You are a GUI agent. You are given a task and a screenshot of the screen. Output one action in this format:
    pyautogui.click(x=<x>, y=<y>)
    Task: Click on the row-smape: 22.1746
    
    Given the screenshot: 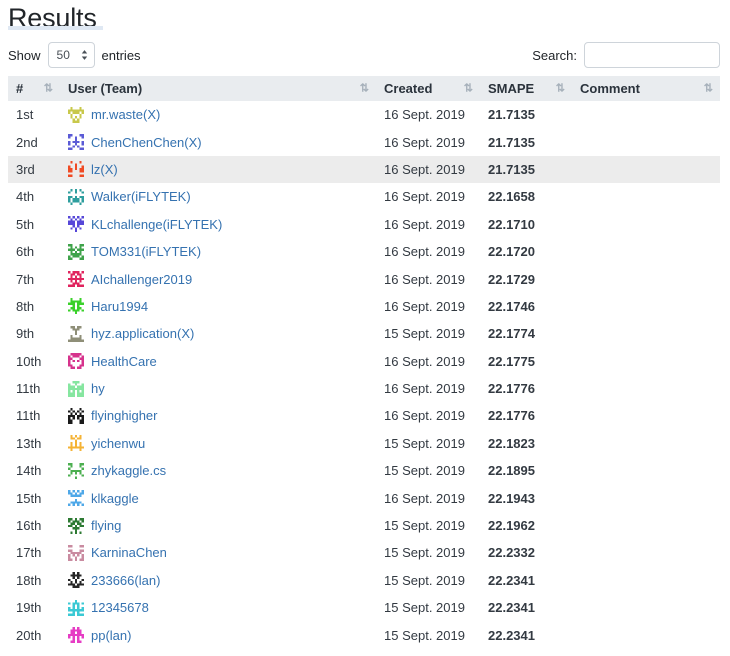 What is the action you would take?
    pyautogui.click(x=511, y=306)
    